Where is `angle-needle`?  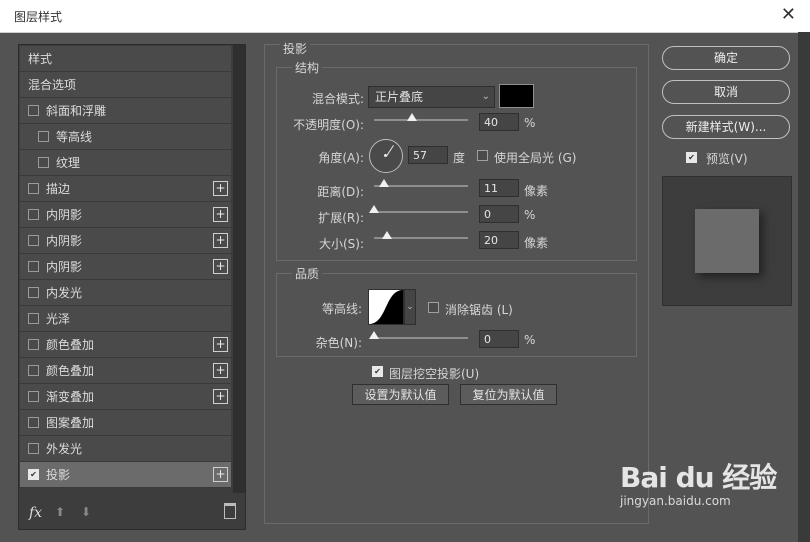
angle-needle is located at coordinates (390, 151).